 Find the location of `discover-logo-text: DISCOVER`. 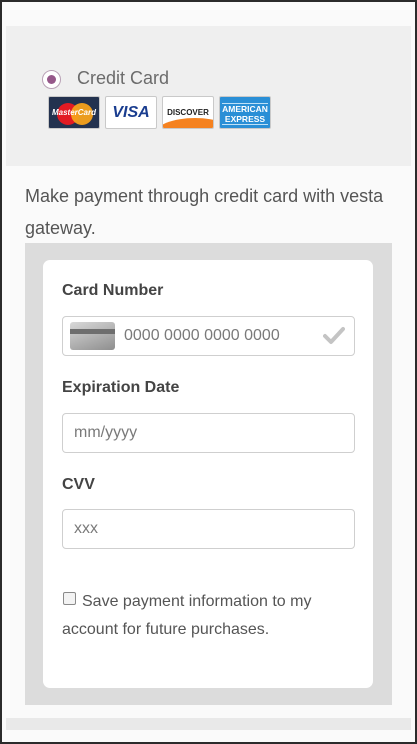

discover-logo-text: DISCOVER is located at coordinates (188, 112).